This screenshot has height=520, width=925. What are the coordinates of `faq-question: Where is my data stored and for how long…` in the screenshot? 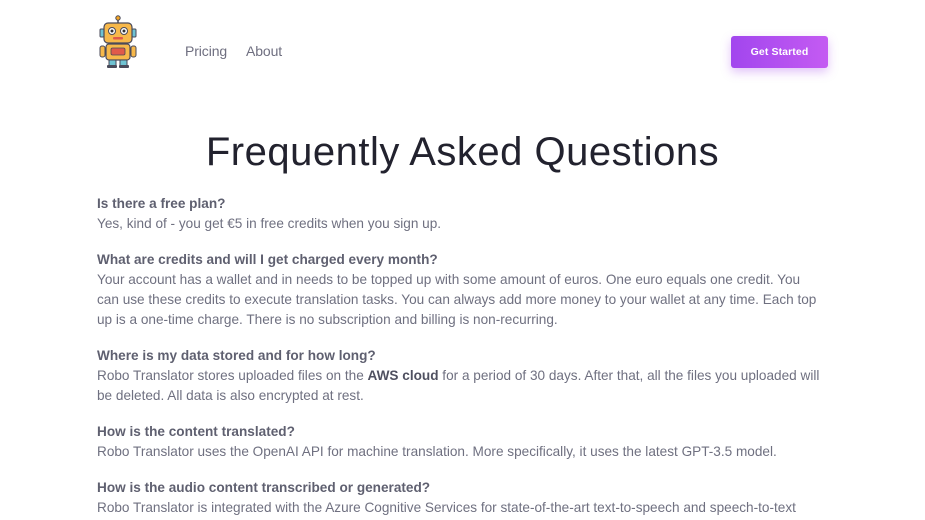 It's located at (236, 355).